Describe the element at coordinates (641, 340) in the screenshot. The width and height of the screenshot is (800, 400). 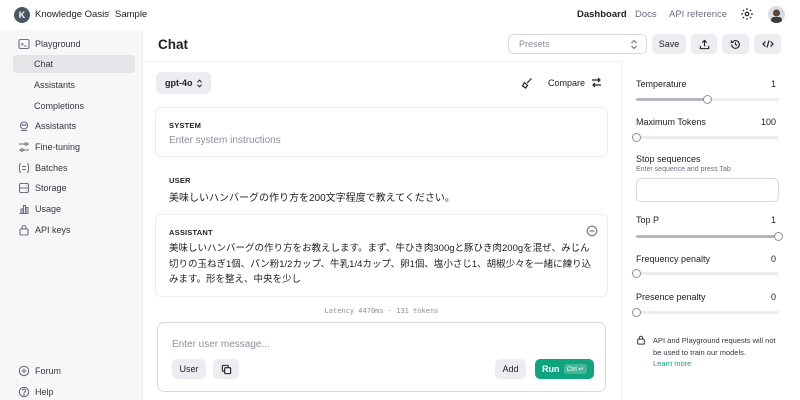
I see `lock-icon` at that location.